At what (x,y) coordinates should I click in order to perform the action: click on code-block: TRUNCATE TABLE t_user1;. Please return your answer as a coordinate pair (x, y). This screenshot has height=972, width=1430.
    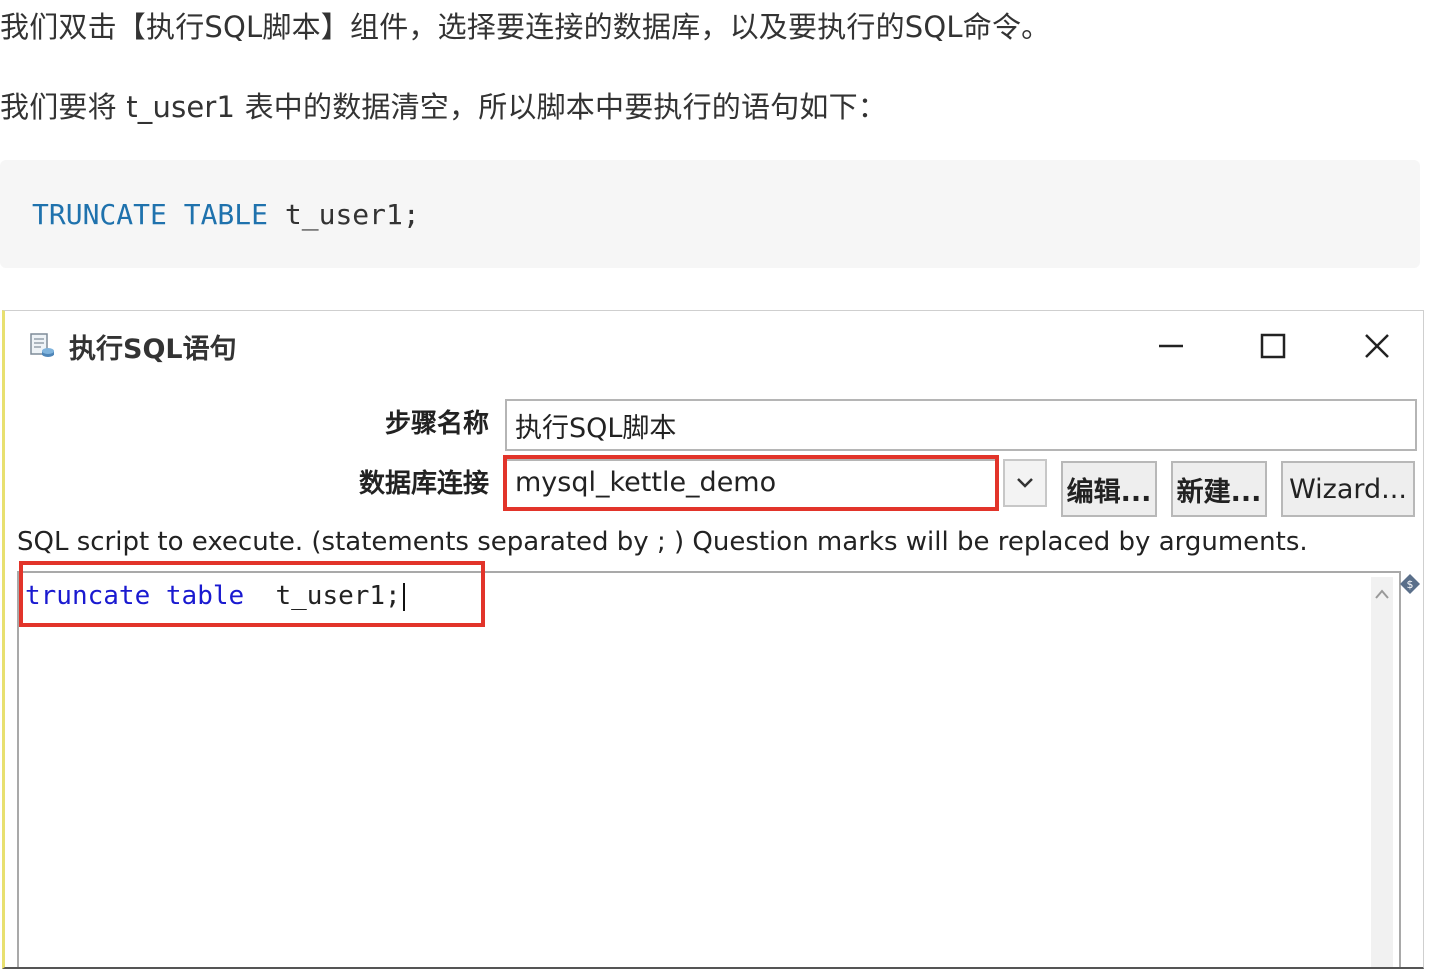
    Looking at the image, I should click on (710, 214).